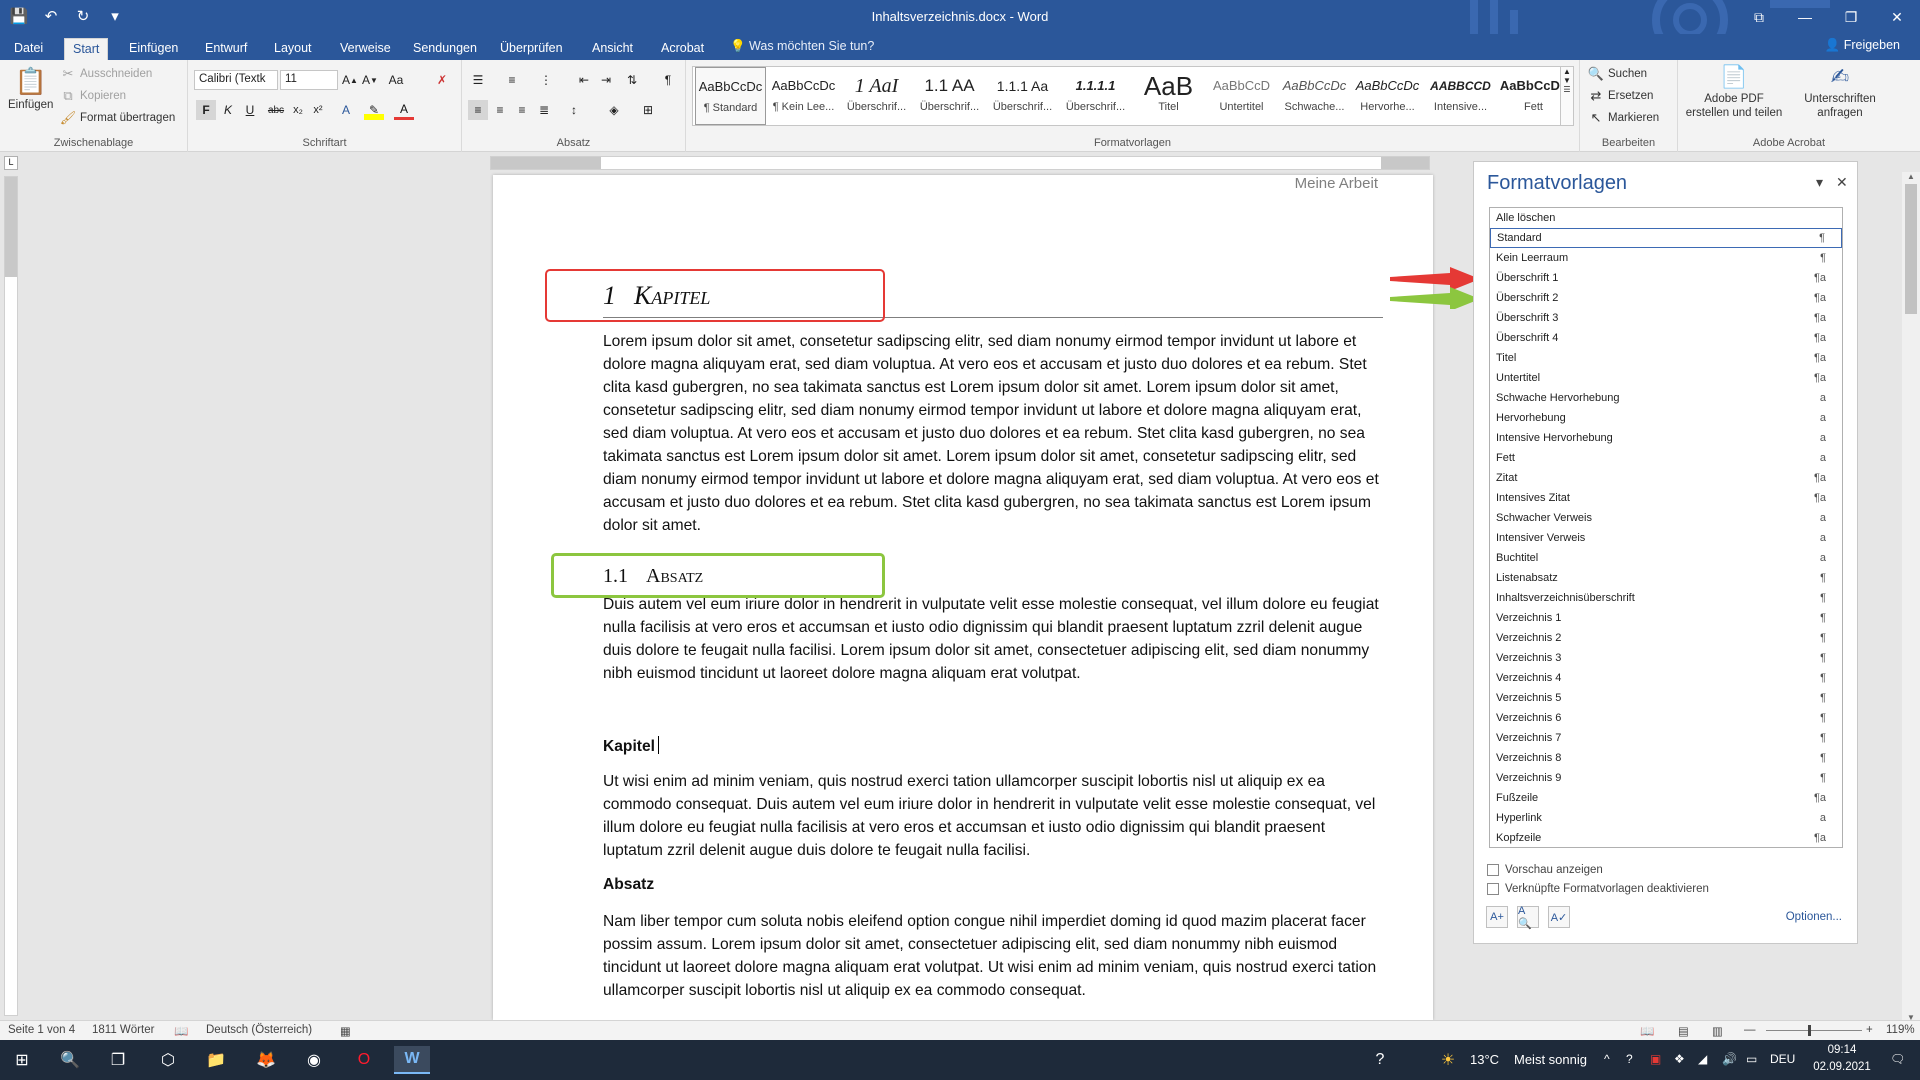 The width and height of the screenshot is (1920, 1080). What do you see at coordinates (236, 80) in the screenshot?
I see `font-name-combobox: Calibri (Textk` at bounding box center [236, 80].